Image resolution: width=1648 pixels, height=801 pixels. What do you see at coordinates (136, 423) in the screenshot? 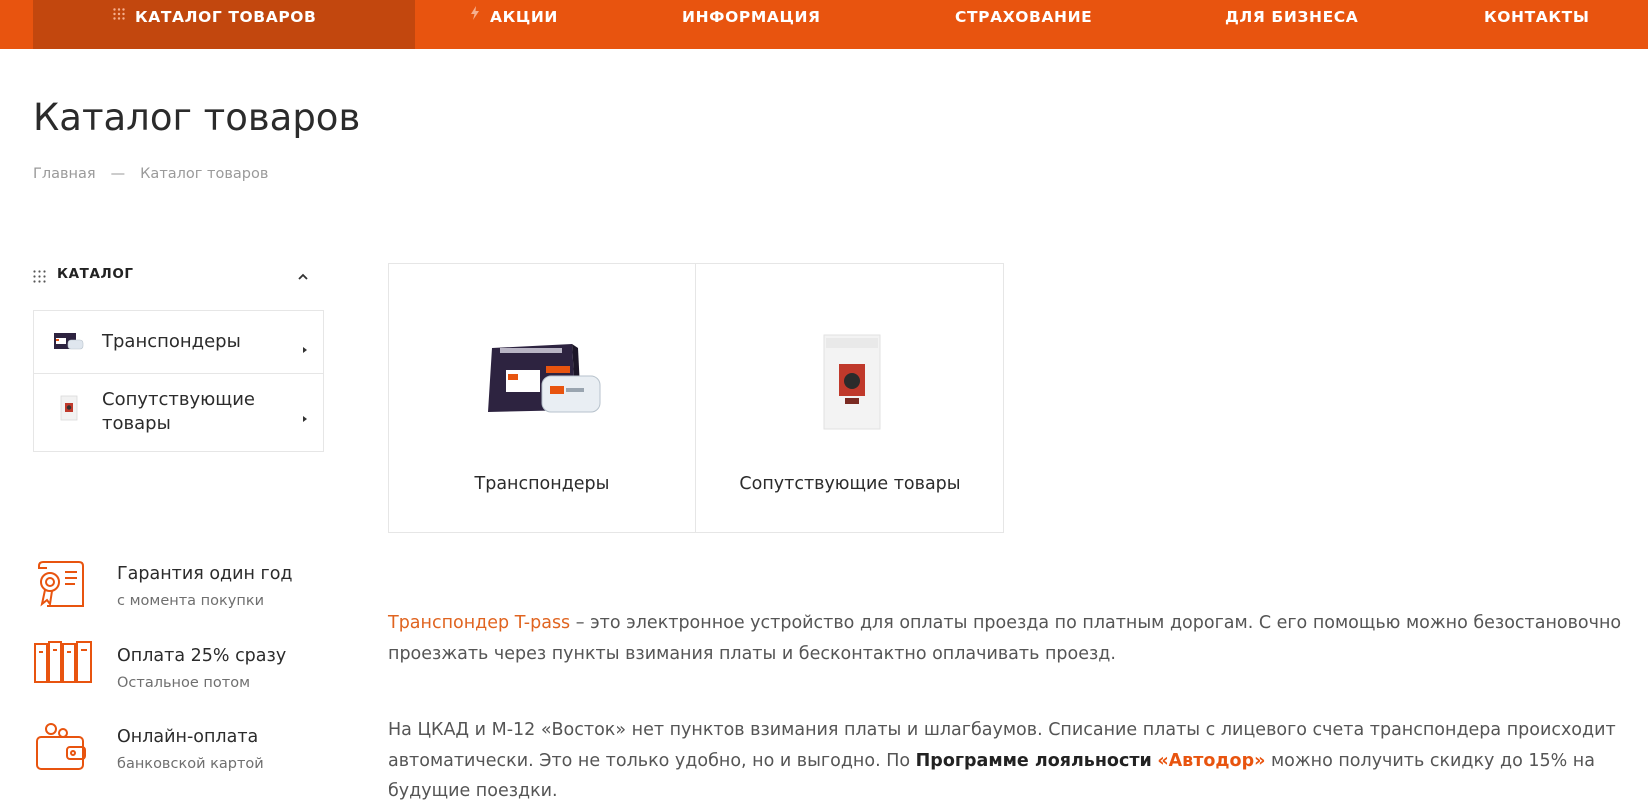
I see `sidebar-item-label-line2: товары` at bounding box center [136, 423].